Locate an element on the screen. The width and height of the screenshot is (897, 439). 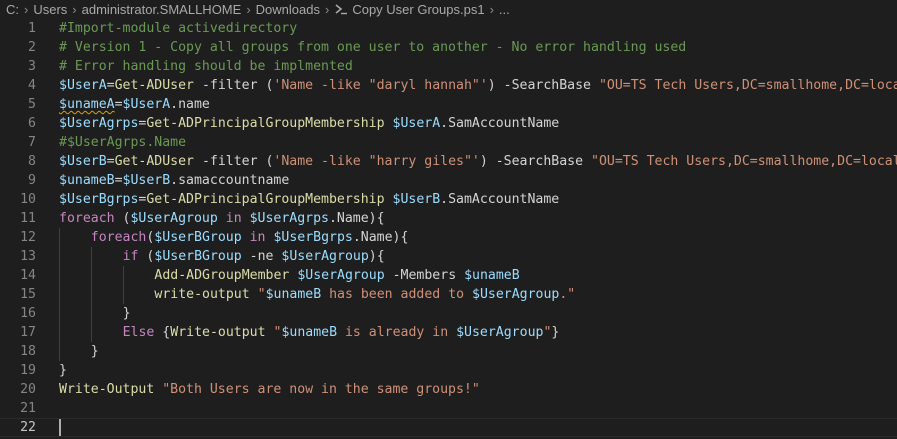
line-number: 20 is located at coordinates (28, 389).